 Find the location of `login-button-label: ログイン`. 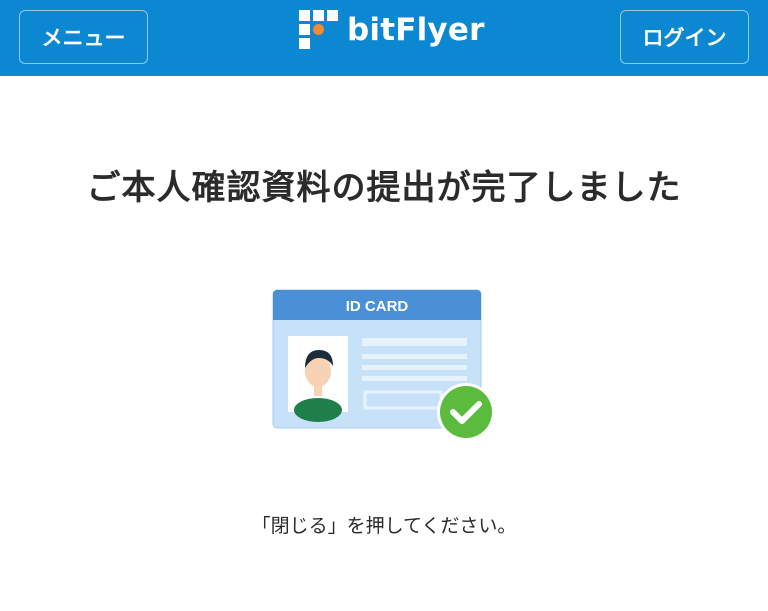

login-button-label: ログイン is located at coordinates (684, 38).